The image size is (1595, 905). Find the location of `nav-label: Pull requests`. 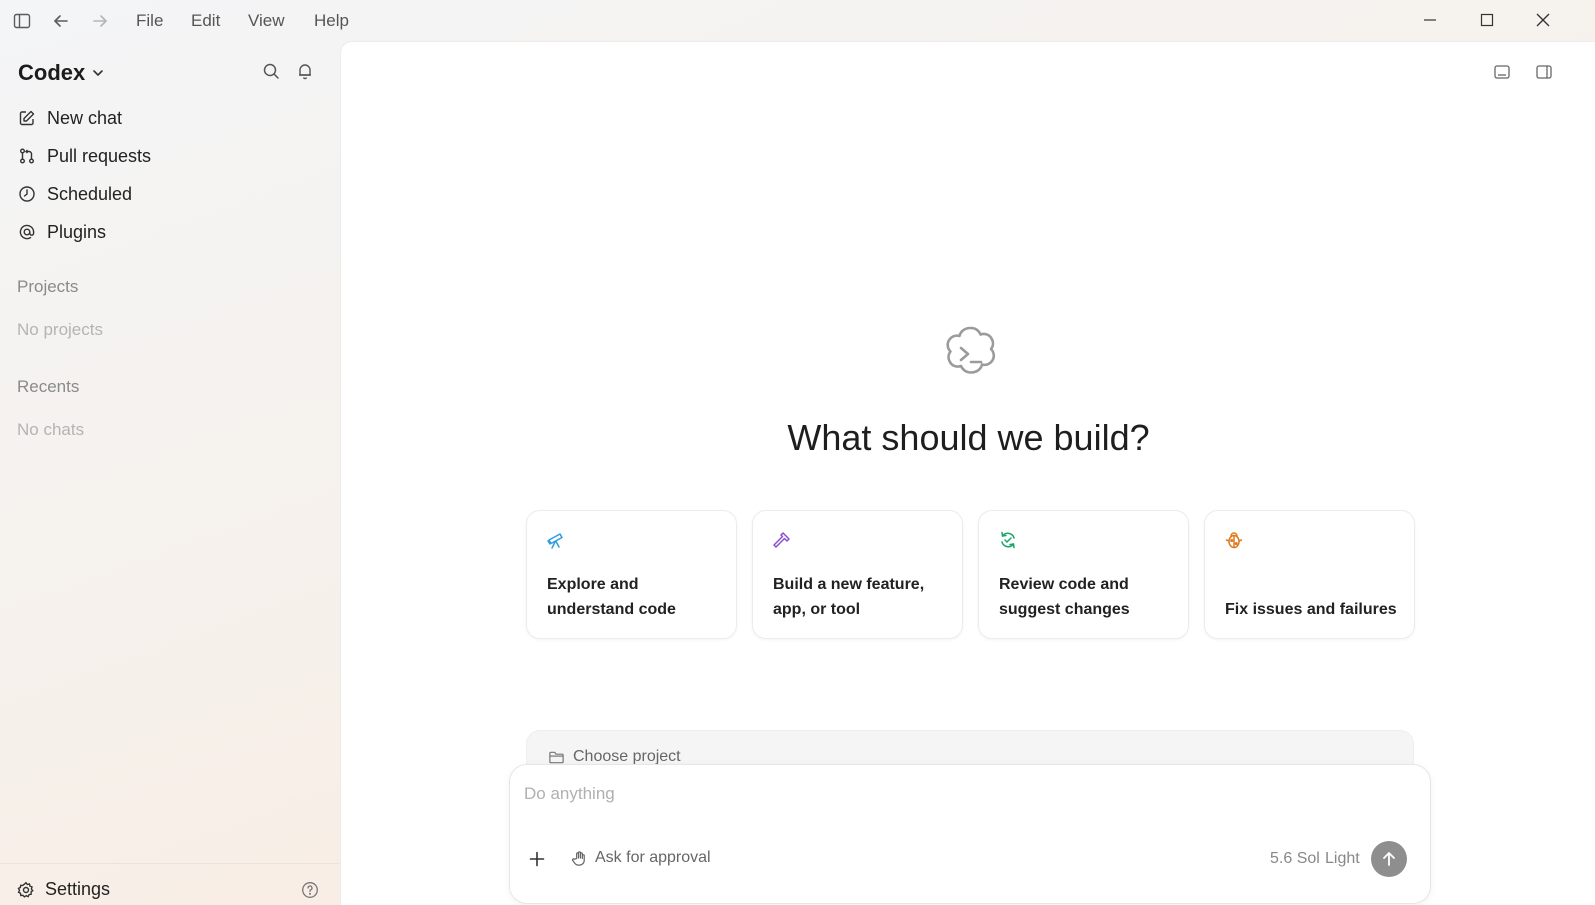

nav-label: Pull requests is located at coordinates (99, 155).